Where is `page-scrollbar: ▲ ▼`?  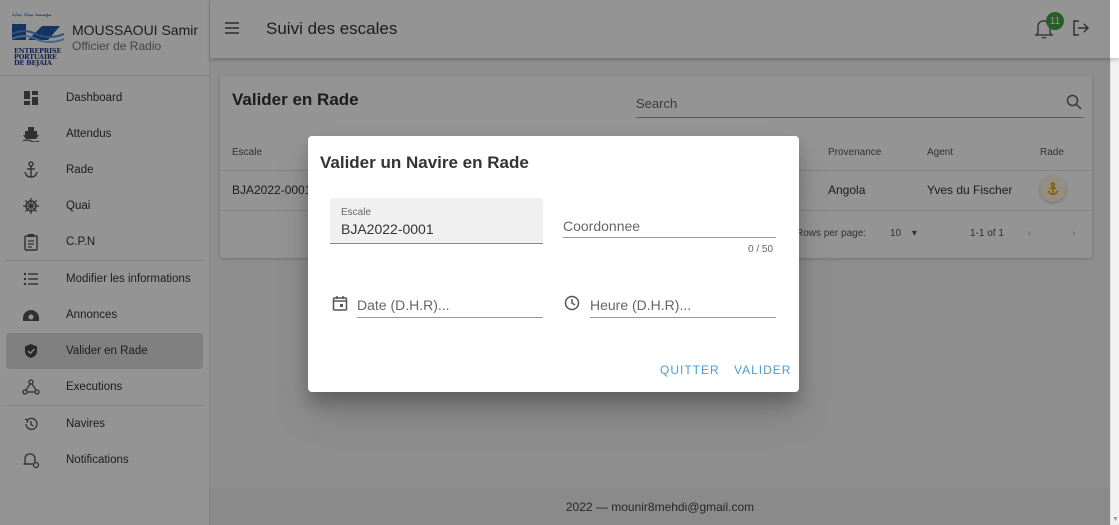 page-scrollbar: ▲ ▼ is located at coordinates (1114, 262).